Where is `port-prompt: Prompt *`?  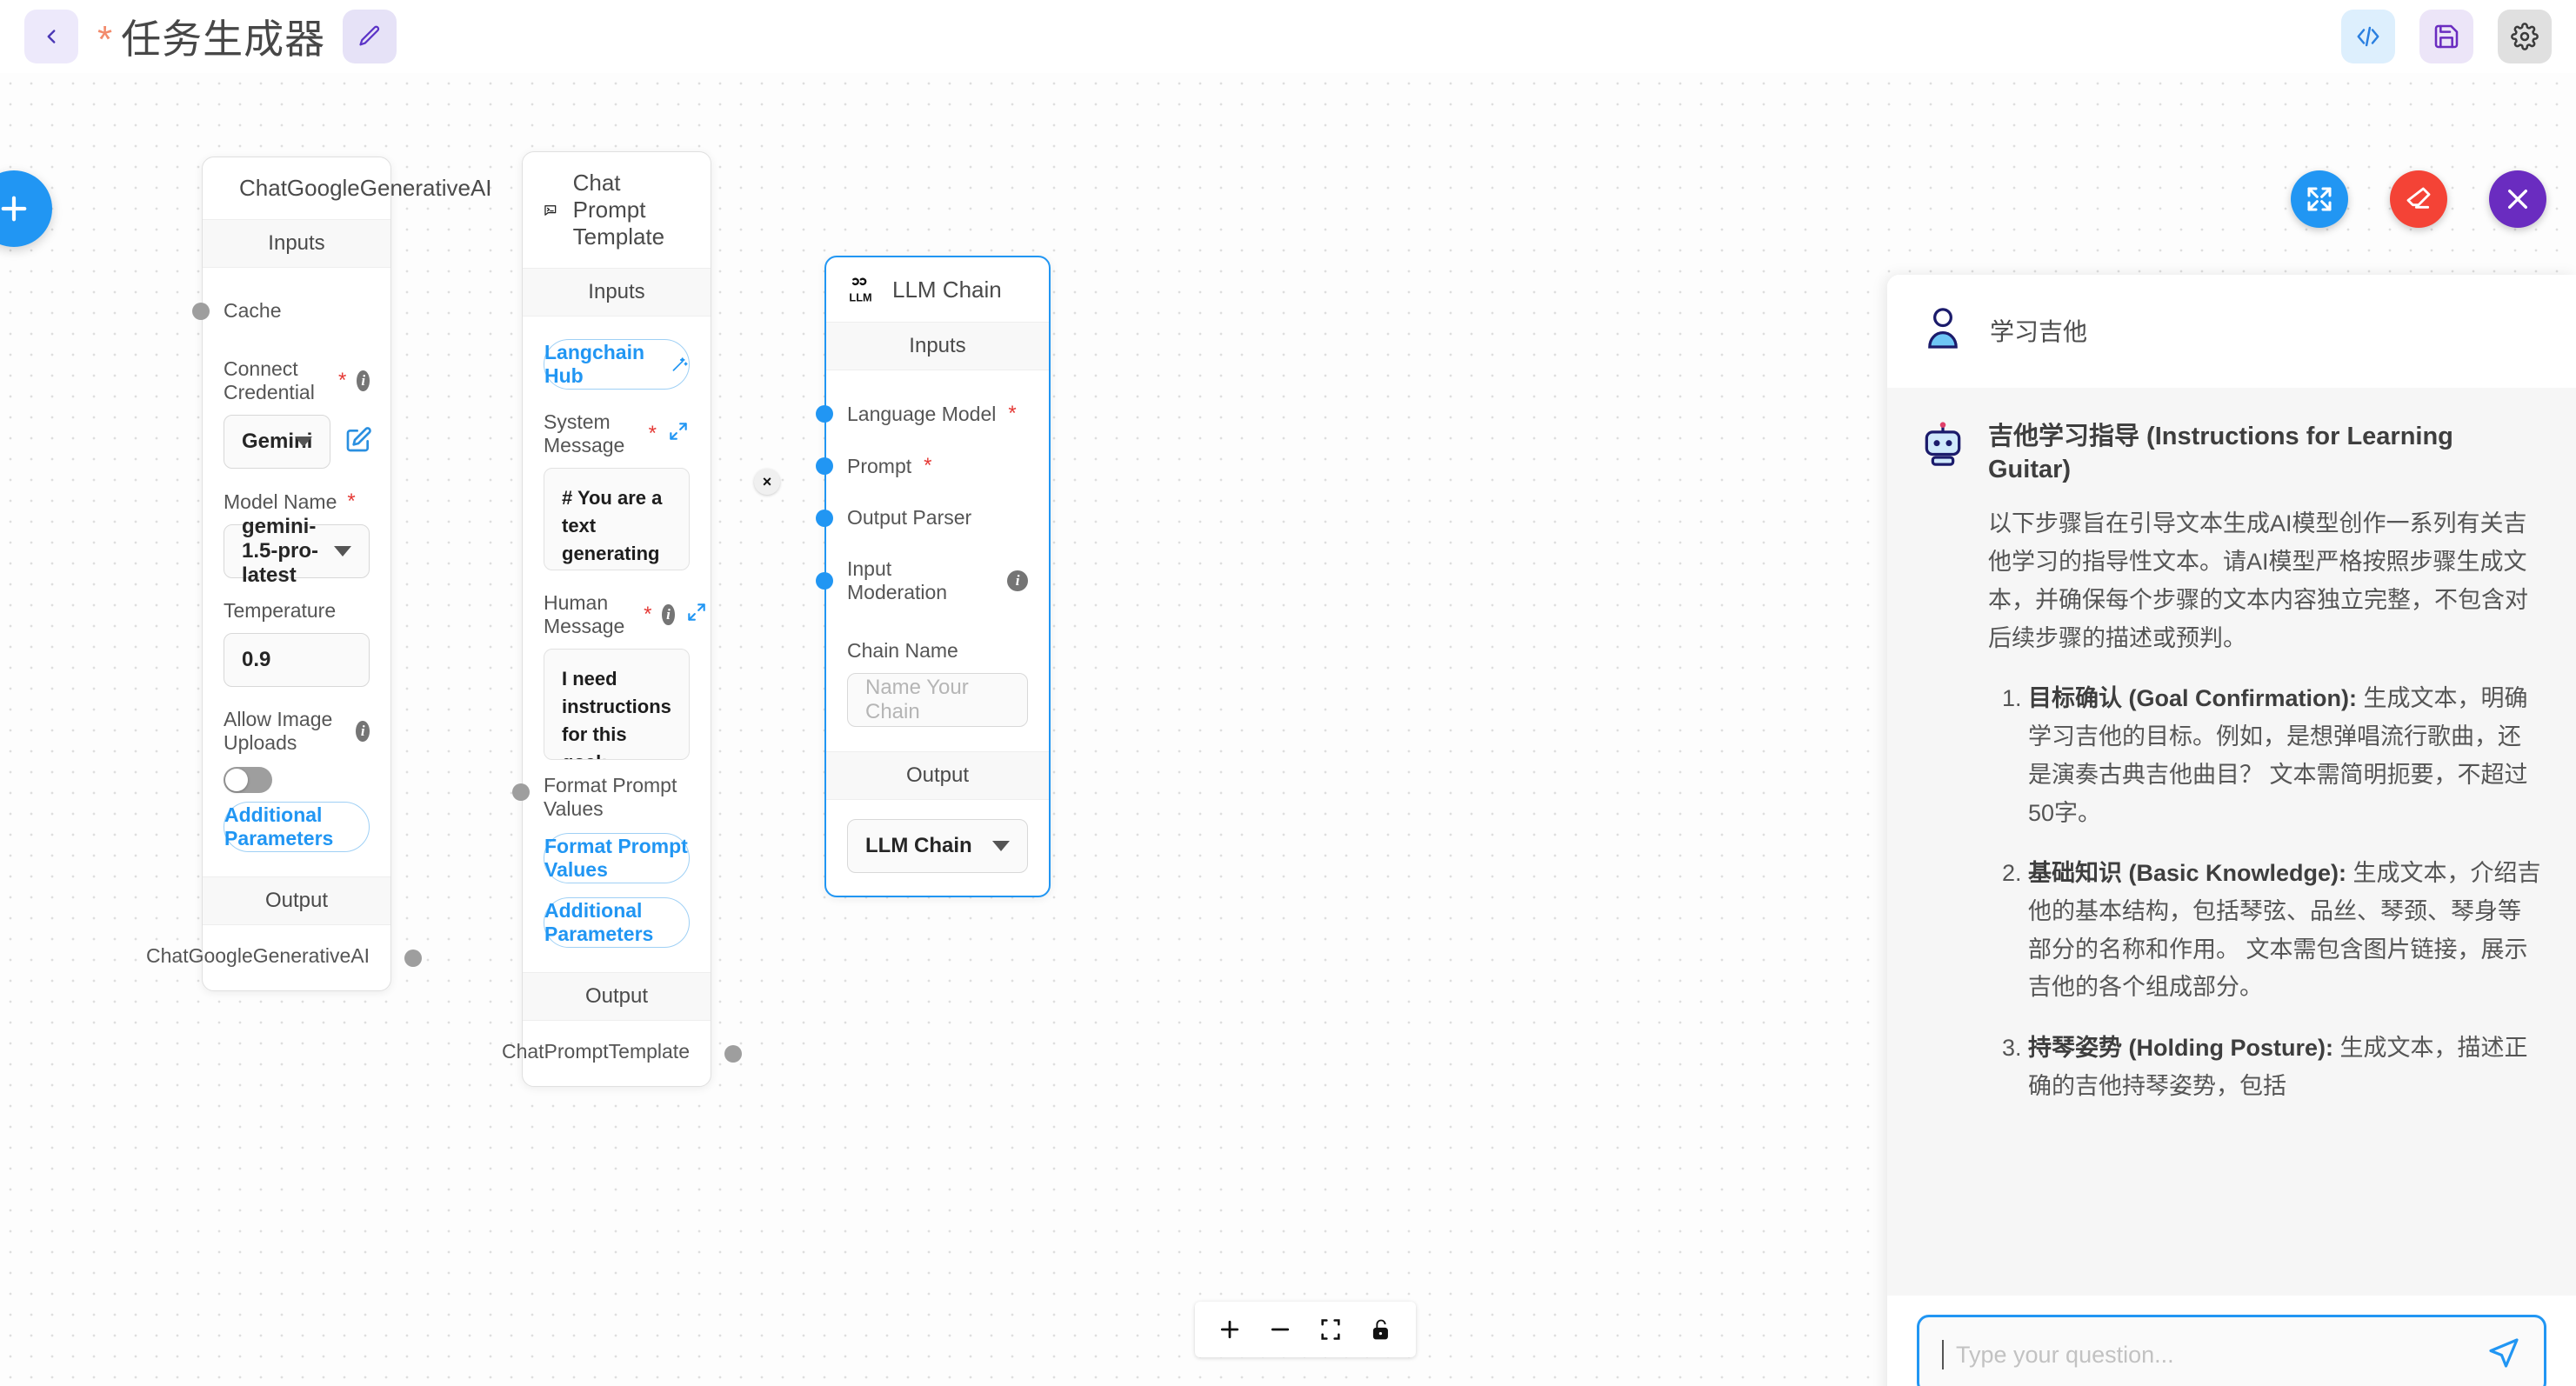 port-prompt: Prompt * is located at coordinates (922, 466).